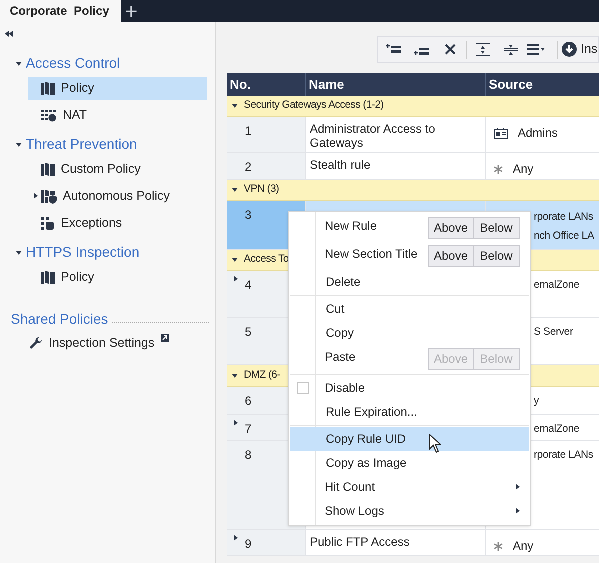 The height and width of the screenshot is (563, 599). Describe the element at coordinates (537, 401) in the screenshot. I see `source-text: y` at that location.